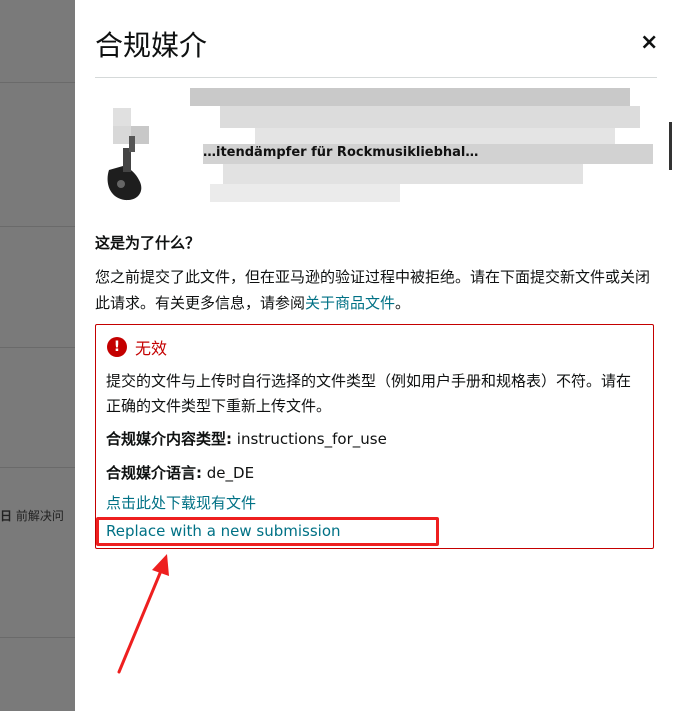 The image size is (675, 711). I want to click on page-backdrop: 日 前解决问, so click(37, 355).